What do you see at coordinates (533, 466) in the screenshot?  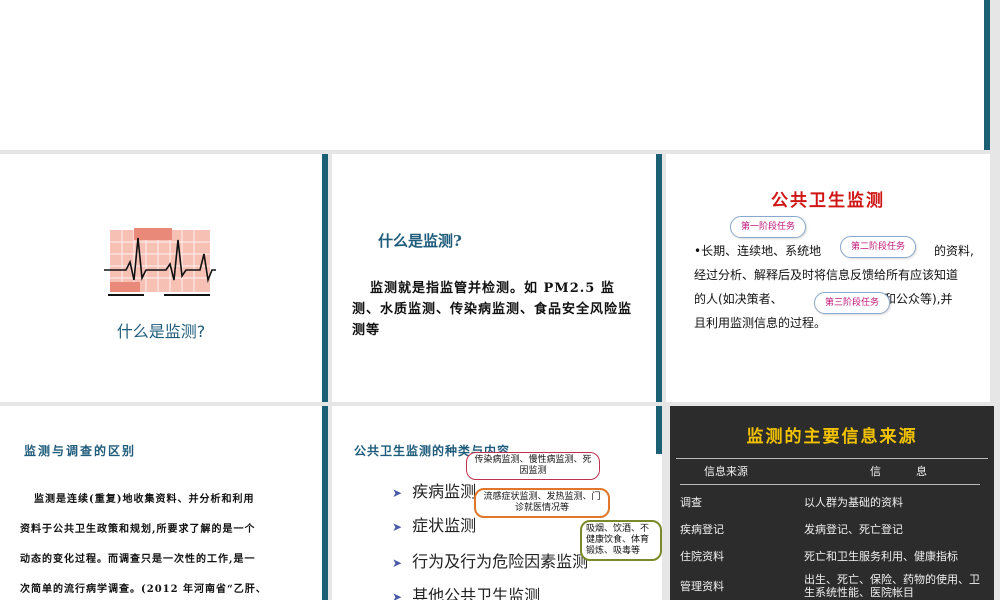 I see `disease-surveillance-callout: 传染病监测、慢性病监测、死因监测` at bounding box center [533, 466].